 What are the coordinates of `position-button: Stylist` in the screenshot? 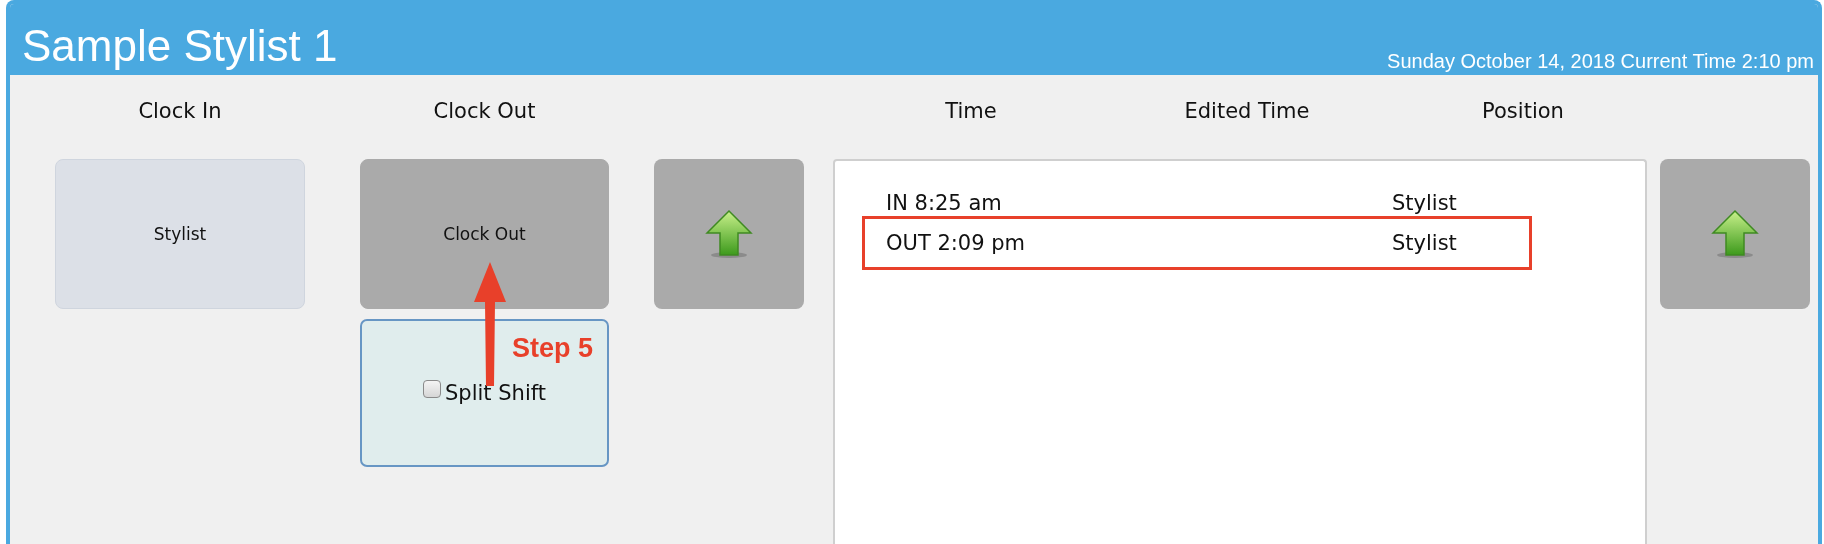 It's located at (180, 234).